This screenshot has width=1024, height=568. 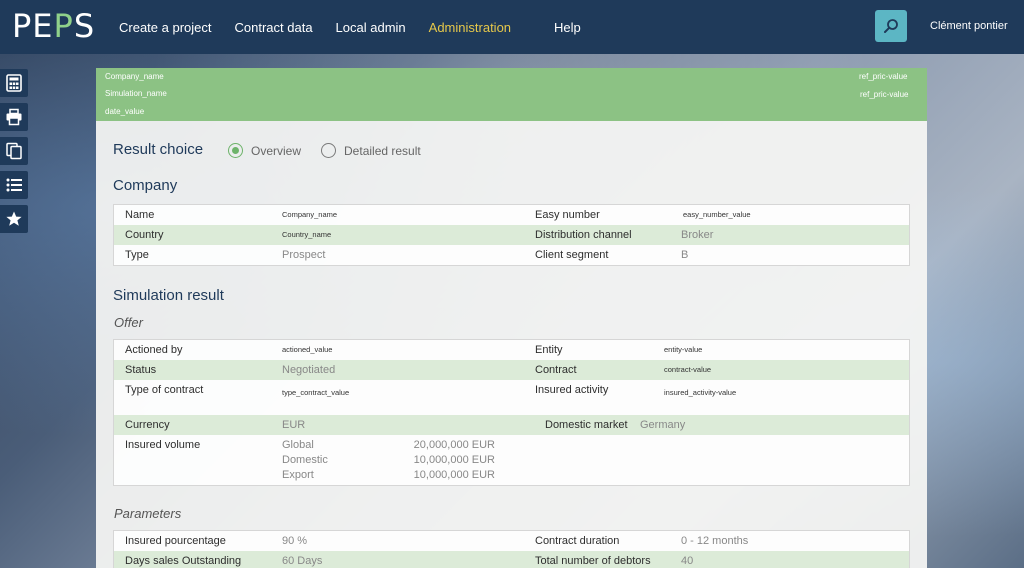 What do you see at coordinates (165, 27) in the screenshot?
I see `nav-create-project: Create a project` at bounding box center [165, 27].